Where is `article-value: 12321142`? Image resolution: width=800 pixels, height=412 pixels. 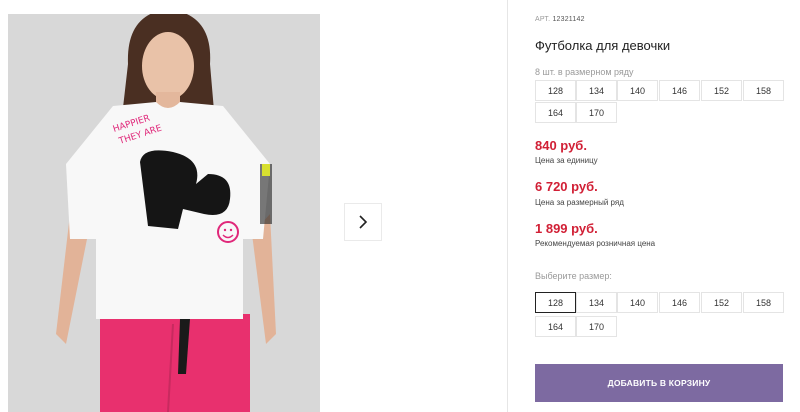 article-value: 12321142 is located at coordinates (568, 19).